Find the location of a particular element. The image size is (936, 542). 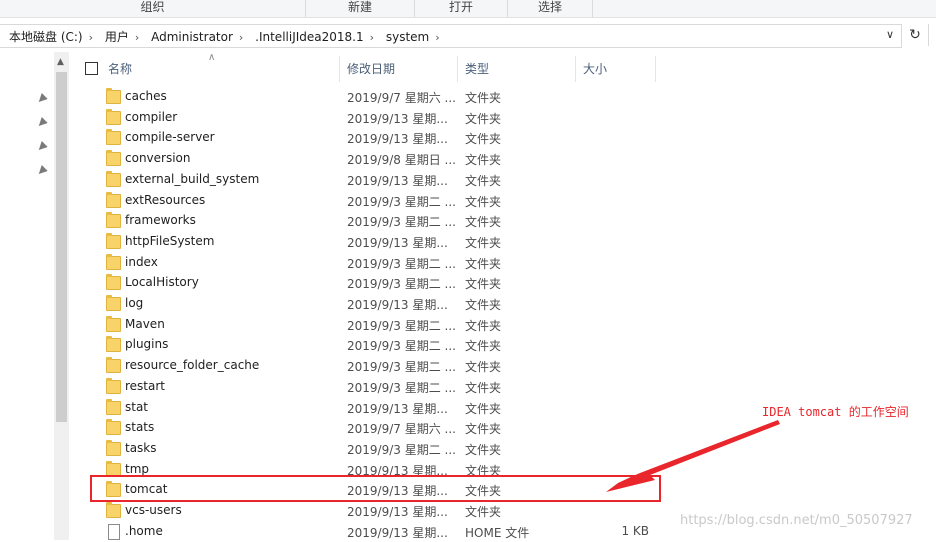

highlight-box is located at coordinates (375, 488).